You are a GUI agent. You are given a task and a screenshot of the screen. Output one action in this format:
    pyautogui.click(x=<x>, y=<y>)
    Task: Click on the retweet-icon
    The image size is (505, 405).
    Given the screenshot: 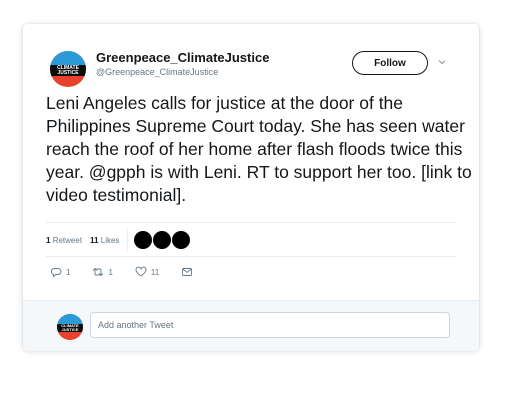 What is the action you would take?
    pyautogui.click(x=98, y=272)
    